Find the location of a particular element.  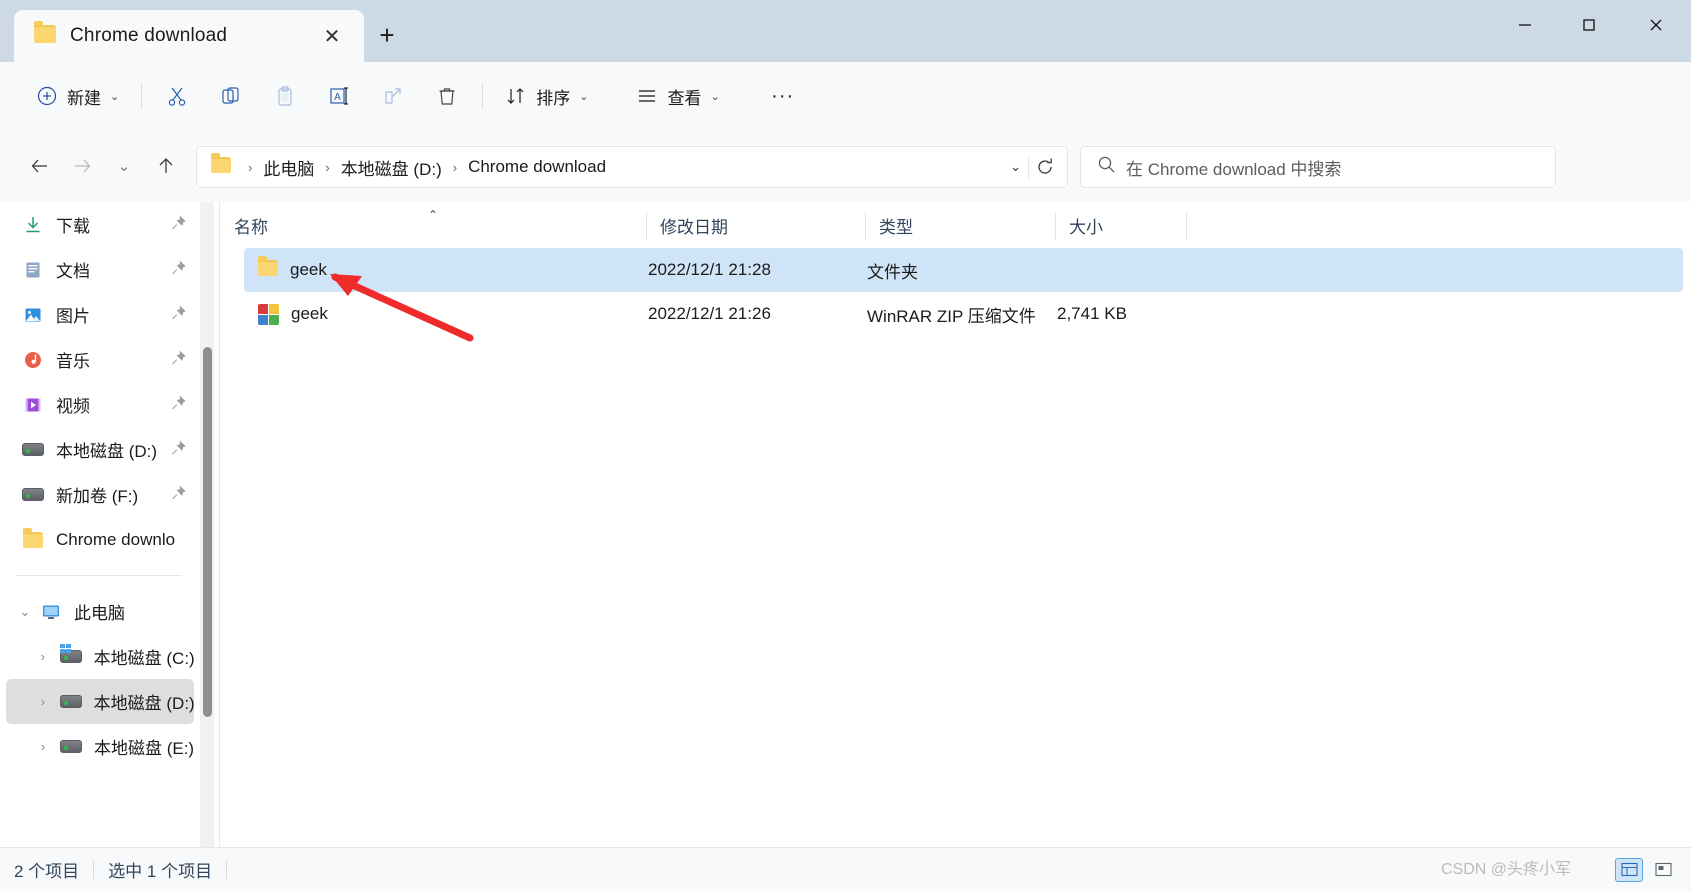

sidebar-item-local-disk-e: › 本地磁盘 (E:) is located at coordinates (100, 746).